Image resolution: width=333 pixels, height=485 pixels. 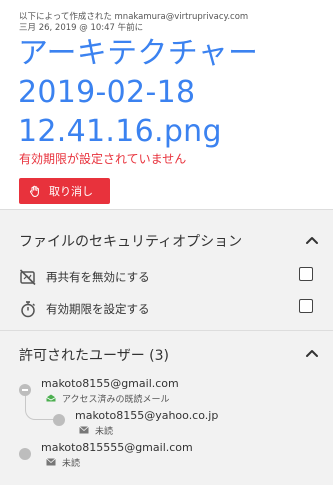 I want to click on file-title-line: アーキテクチャー, so click(x=138, y=53).